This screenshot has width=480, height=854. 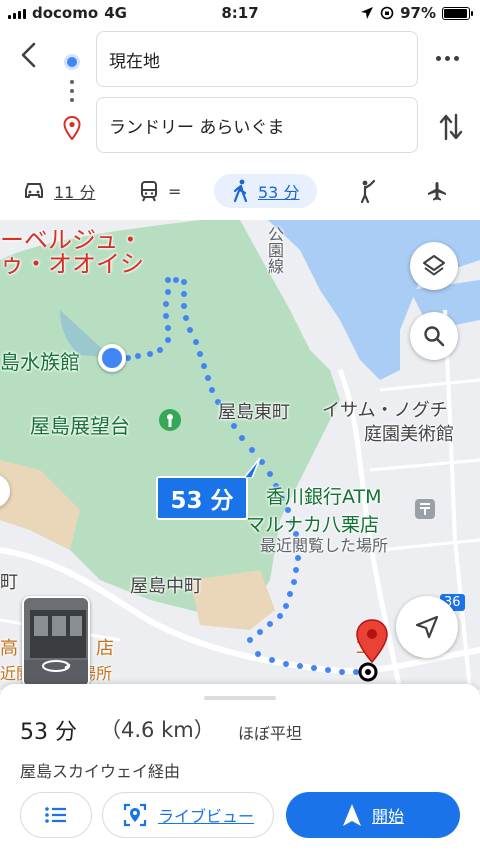 I want to click on airplane-icon, so click(x=437, y=191).